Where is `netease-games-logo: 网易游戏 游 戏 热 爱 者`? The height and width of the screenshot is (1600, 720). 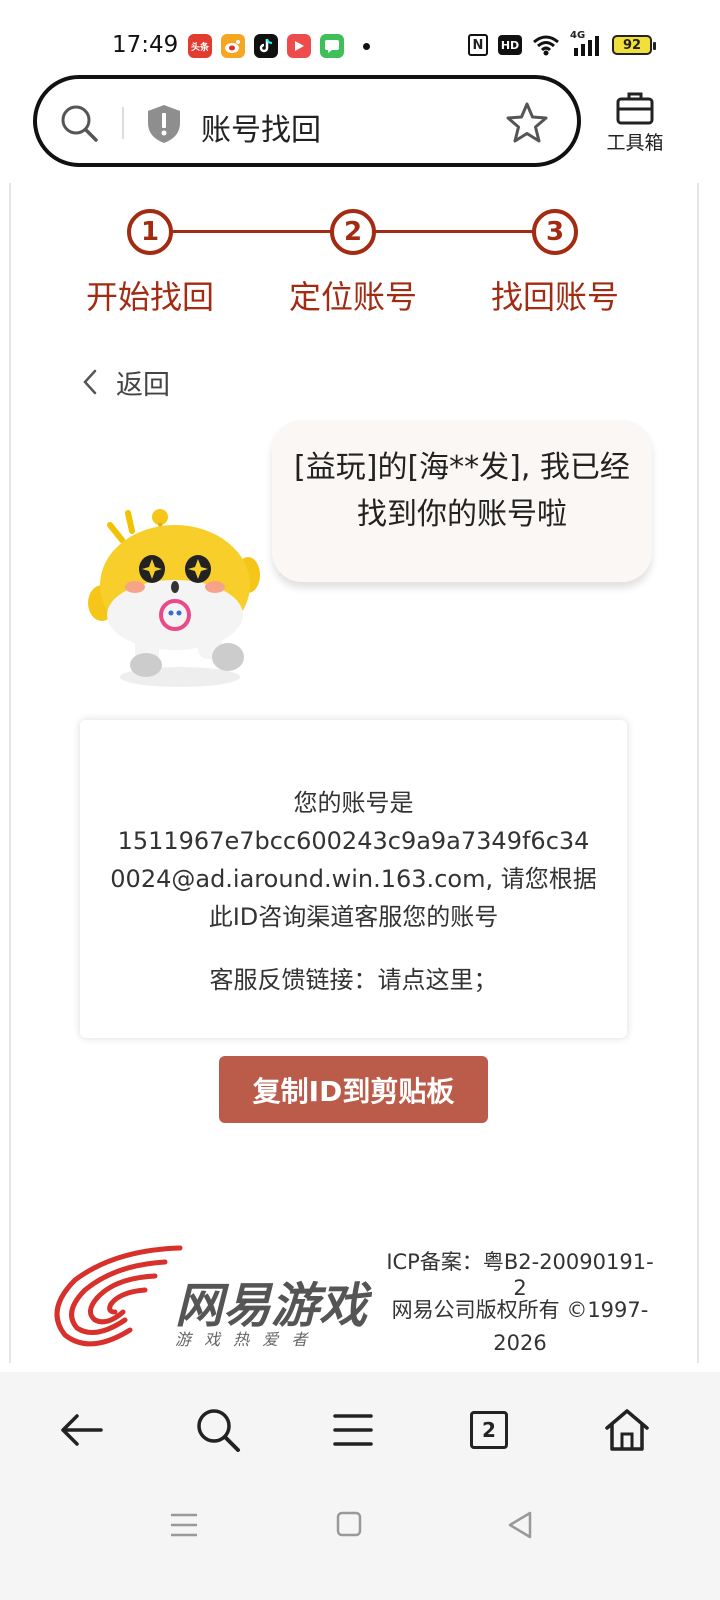 netease-games-logo: 网易游戏 游 戏 热 爱 者 is located at coordinates (210, 1297).